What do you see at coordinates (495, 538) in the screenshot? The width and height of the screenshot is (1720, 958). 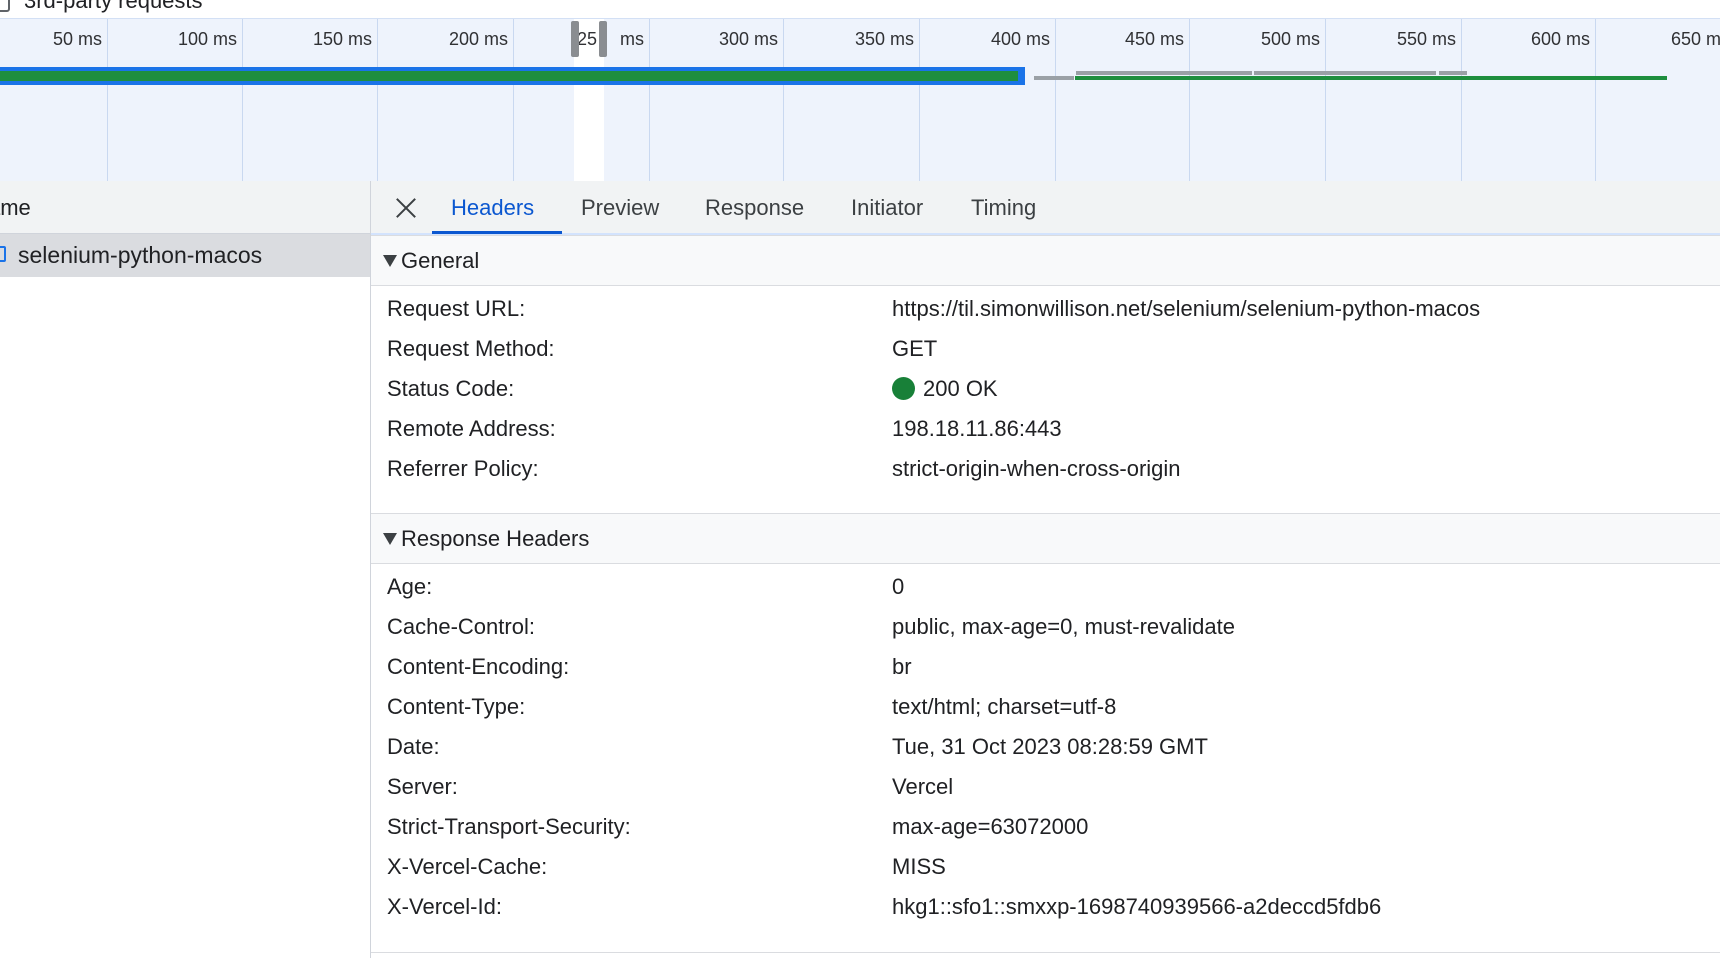 I see `section-title: Response Headers` at bounding box center [495, 538].